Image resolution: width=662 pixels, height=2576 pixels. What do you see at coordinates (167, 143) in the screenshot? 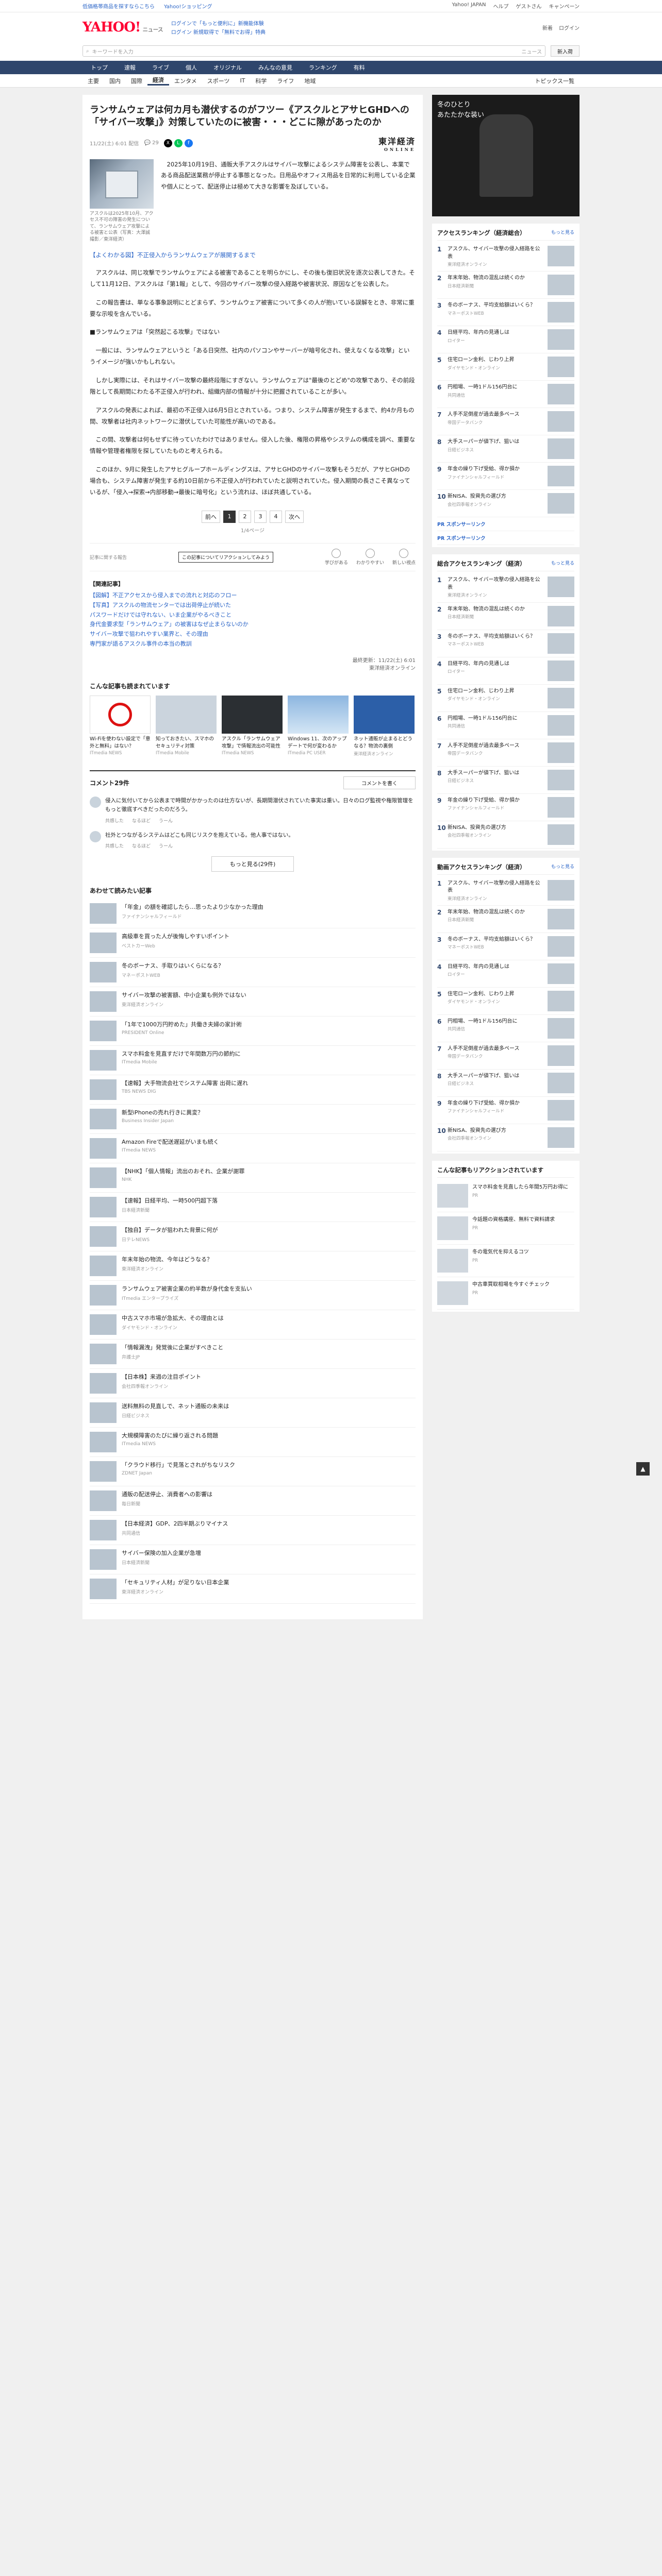
I see `x-share-icon: X` at bounding box center [167, 143].